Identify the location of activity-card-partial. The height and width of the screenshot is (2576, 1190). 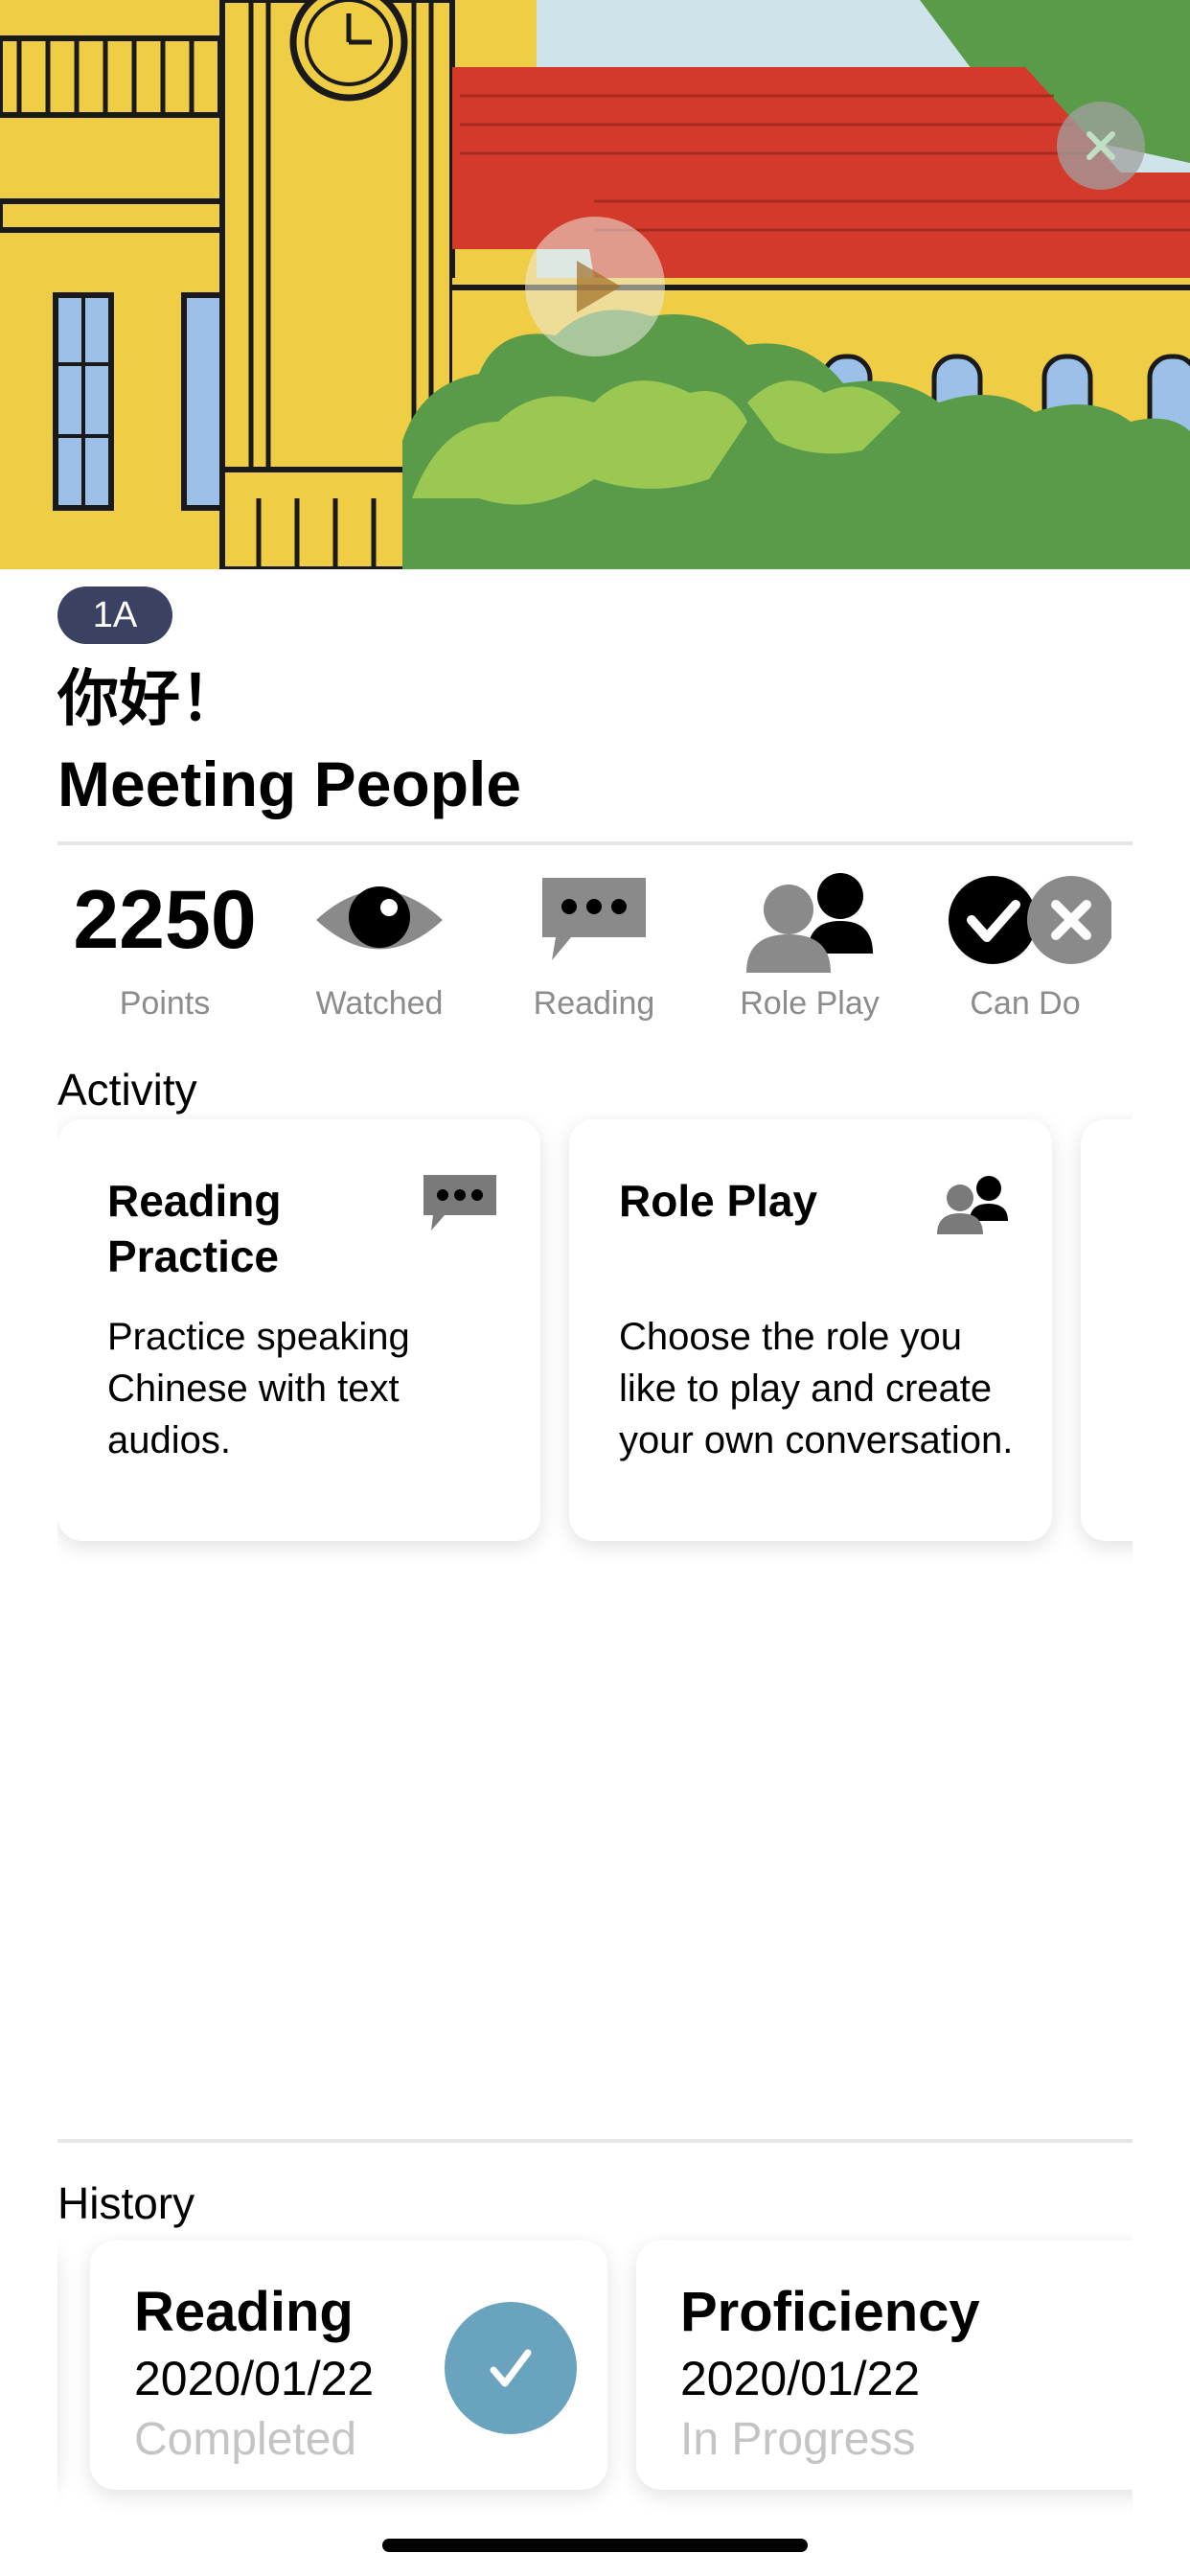
(1107, 1330).